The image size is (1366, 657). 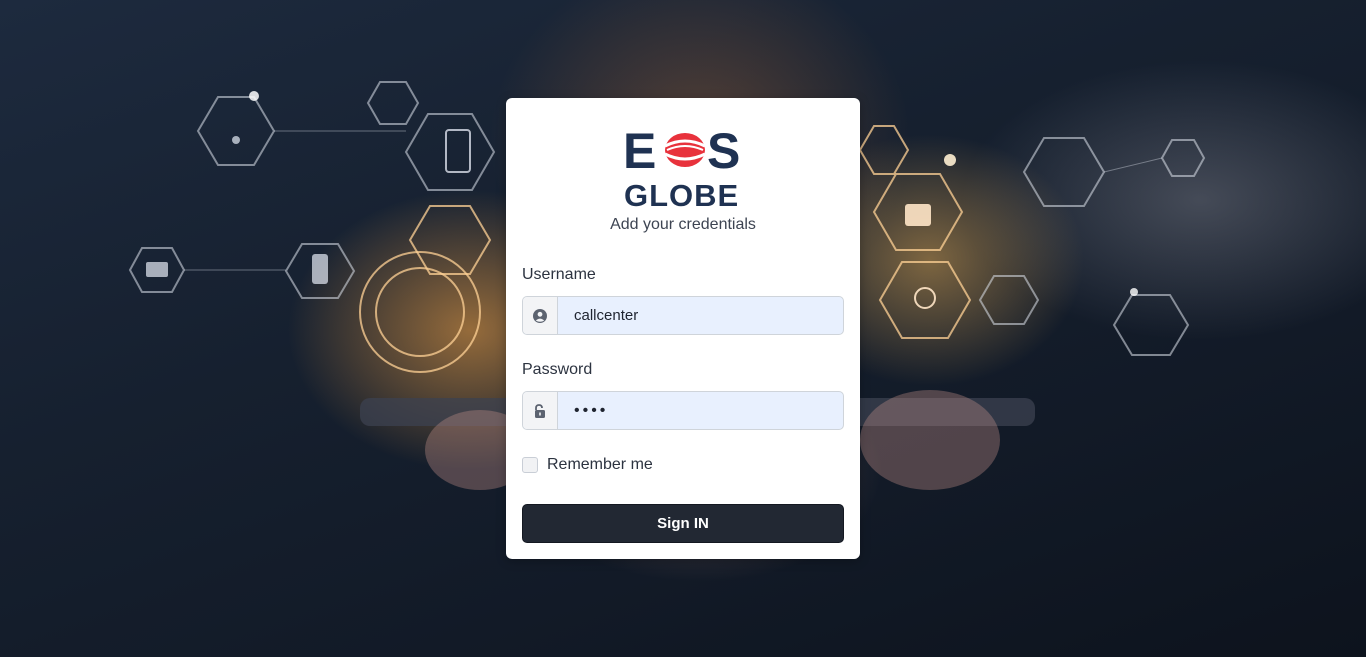 I want to click on sign-in-button: Sign IN, so click(x=683, y=523).